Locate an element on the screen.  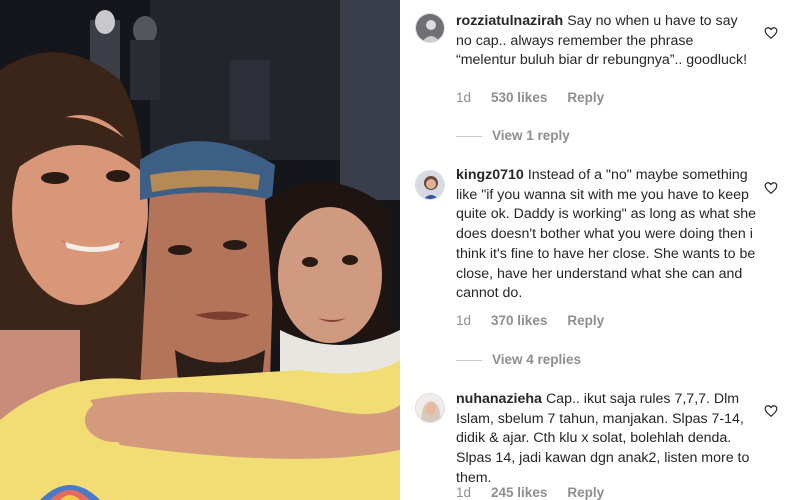
comment-username: nuhanazieha is located at coordinates (499, 399).